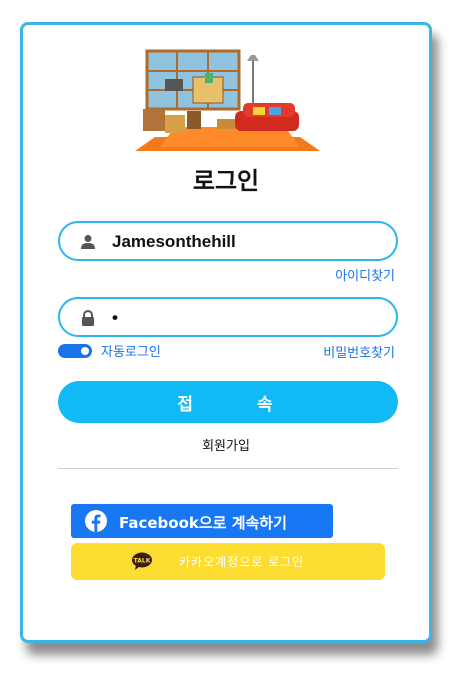 The width and height of the screenshot is (476, 687). I want to click on signup-link: 회원가입, so click(226, 444).